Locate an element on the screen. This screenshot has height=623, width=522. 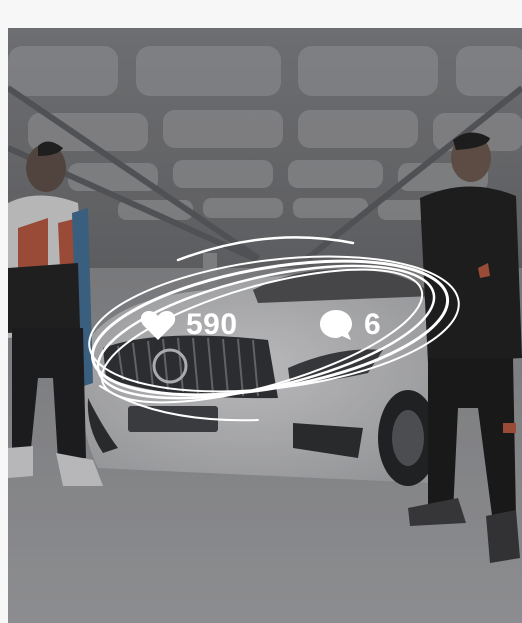
comments-stat: 6 is located at coordinates (349, 325).